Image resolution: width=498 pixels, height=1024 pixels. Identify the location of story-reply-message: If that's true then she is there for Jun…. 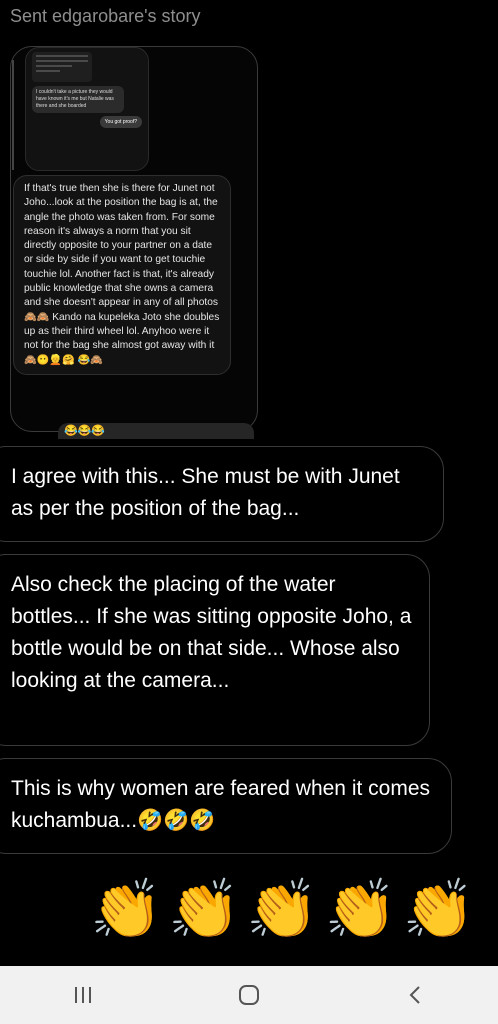
(122, 275).